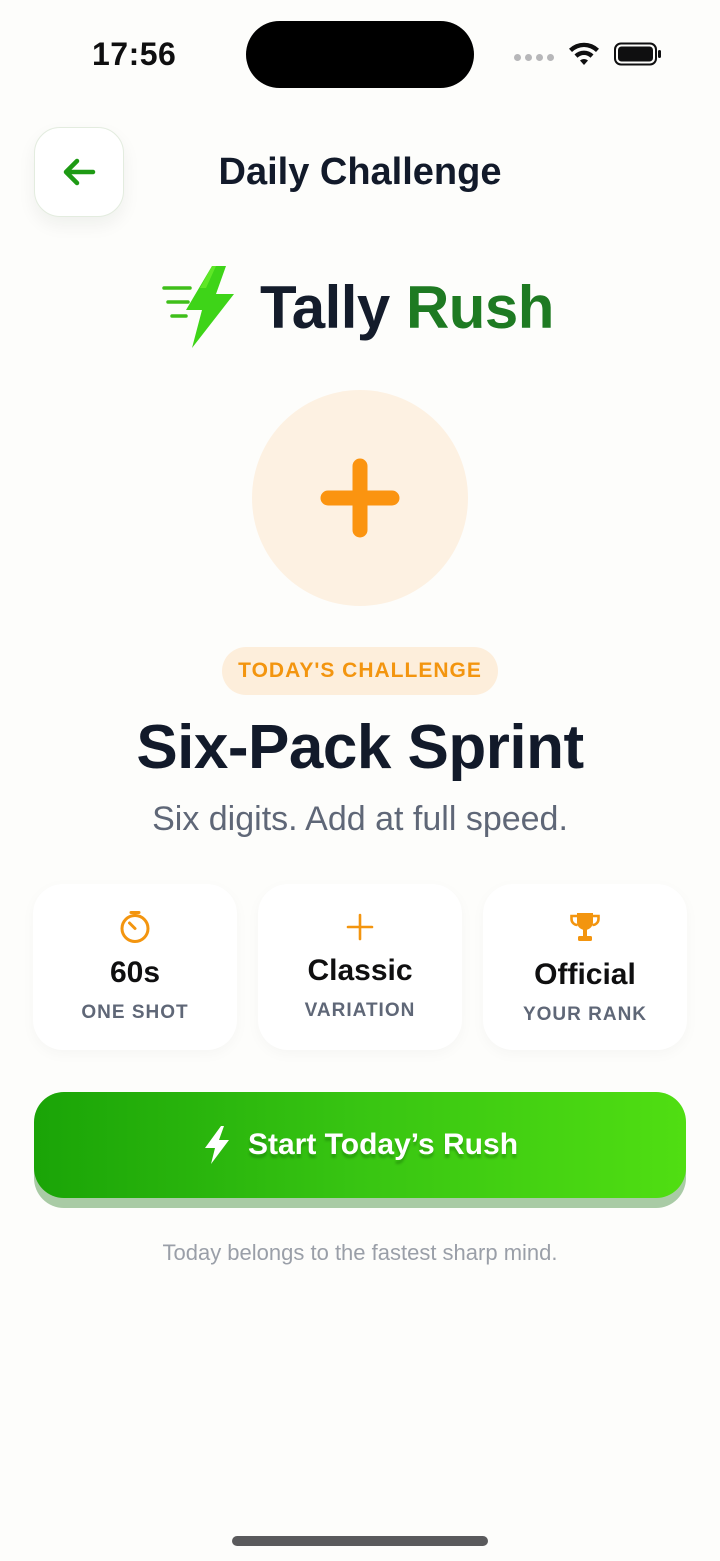  I want to click on stat-value: Classic, so click(360, 970).